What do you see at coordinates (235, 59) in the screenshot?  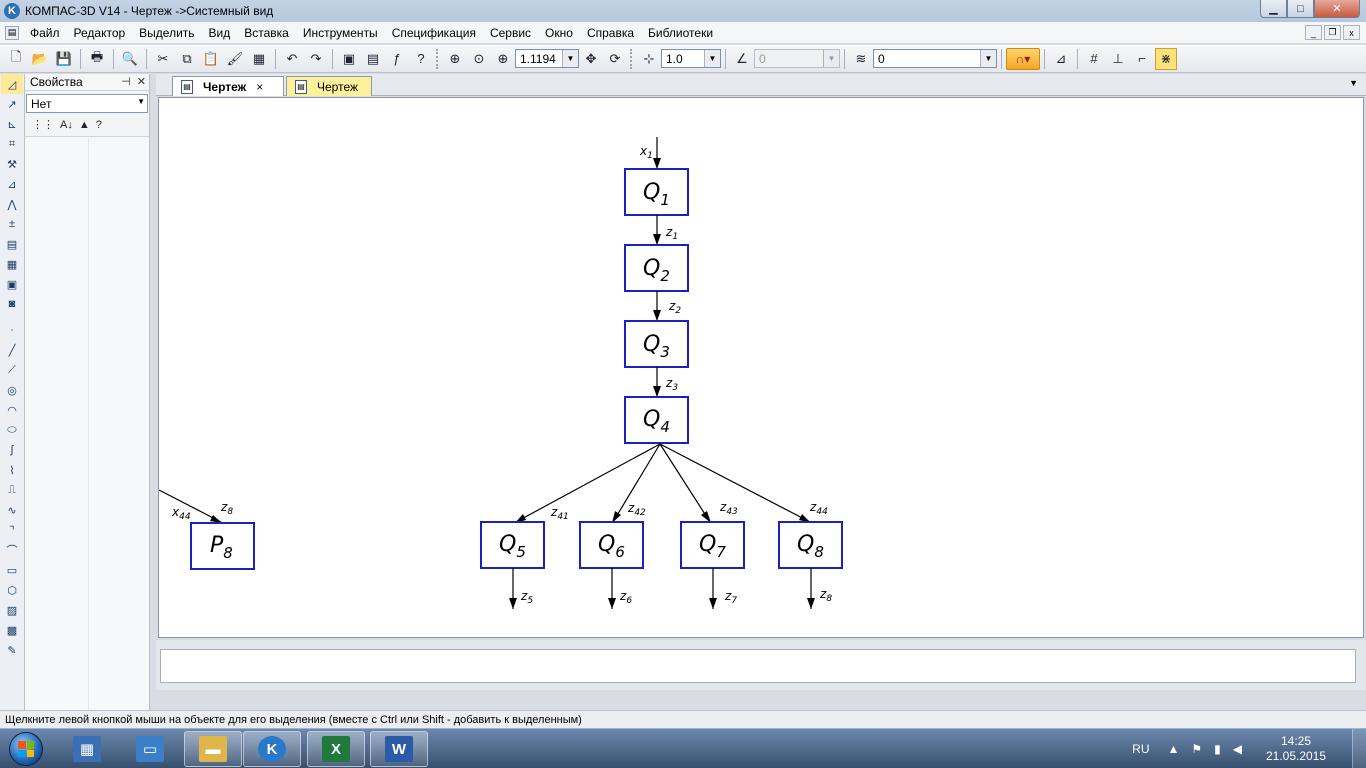 I see `format-brush-icon: 🖌` at bounding box center [235, 59].